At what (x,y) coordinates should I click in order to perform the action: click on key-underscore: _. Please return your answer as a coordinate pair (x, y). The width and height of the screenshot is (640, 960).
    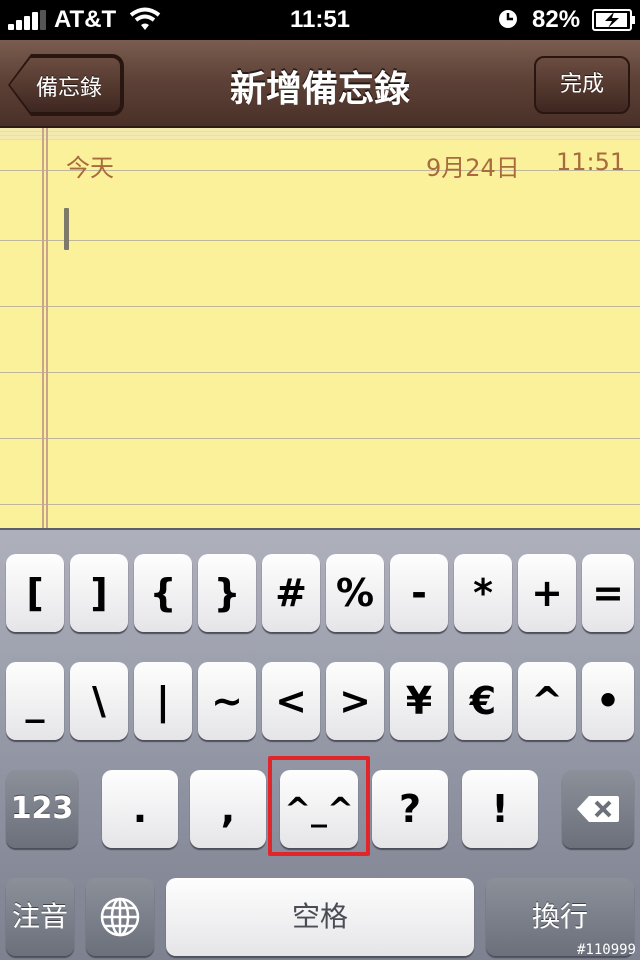
    Looking at the image, I should click on (35, 701).